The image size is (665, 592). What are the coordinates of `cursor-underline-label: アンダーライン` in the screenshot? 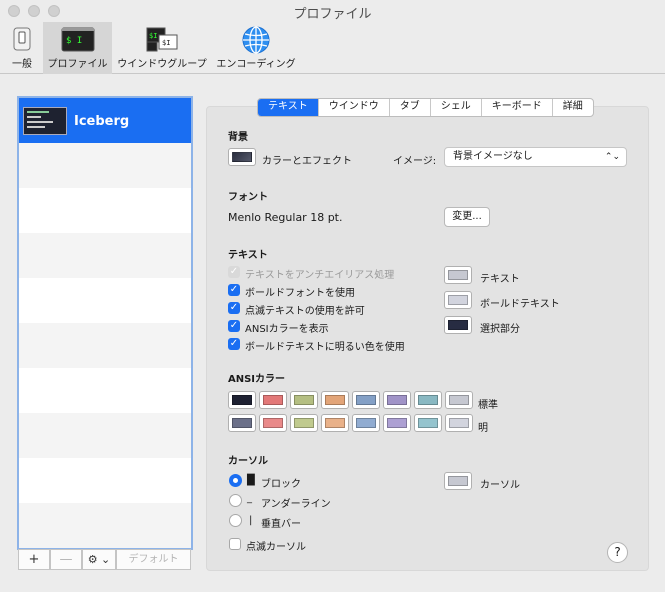 It's located at (296, 504).